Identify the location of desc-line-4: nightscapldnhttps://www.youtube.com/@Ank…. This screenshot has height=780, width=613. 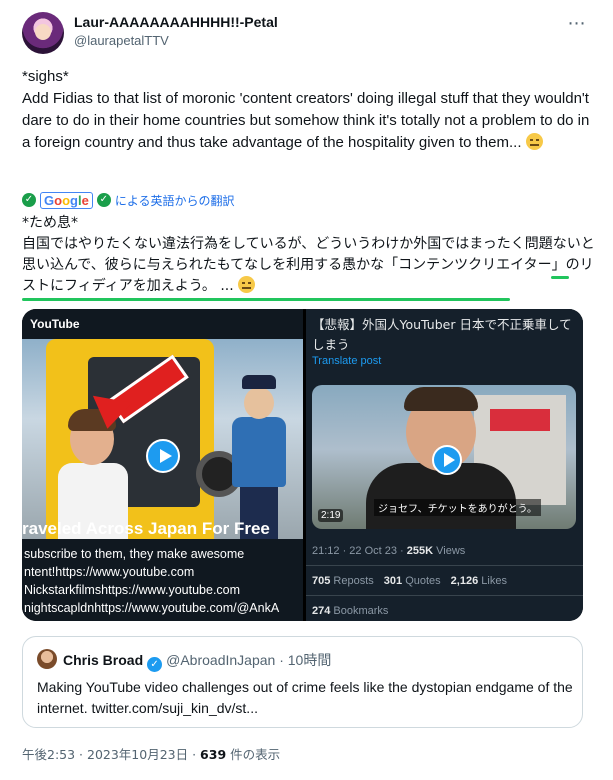
(152, 608).